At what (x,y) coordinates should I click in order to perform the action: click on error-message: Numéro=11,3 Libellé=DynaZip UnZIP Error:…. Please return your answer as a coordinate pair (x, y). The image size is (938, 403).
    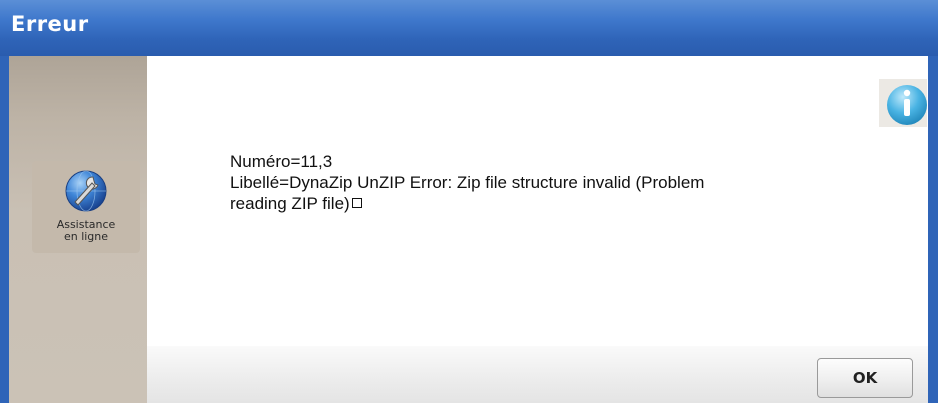
    Looking at the image, I should click on (530, 182).